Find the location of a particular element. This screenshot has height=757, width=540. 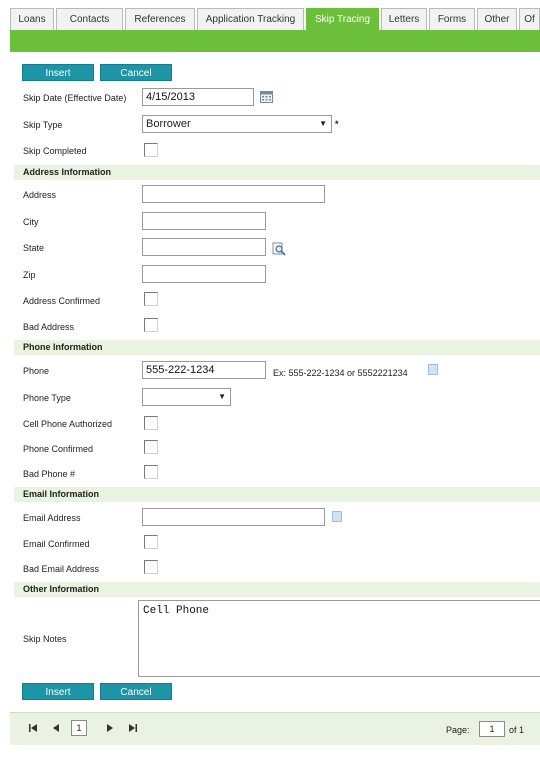

email-confirmed-label: Email Confirmed is located at coordinates (56, 544).